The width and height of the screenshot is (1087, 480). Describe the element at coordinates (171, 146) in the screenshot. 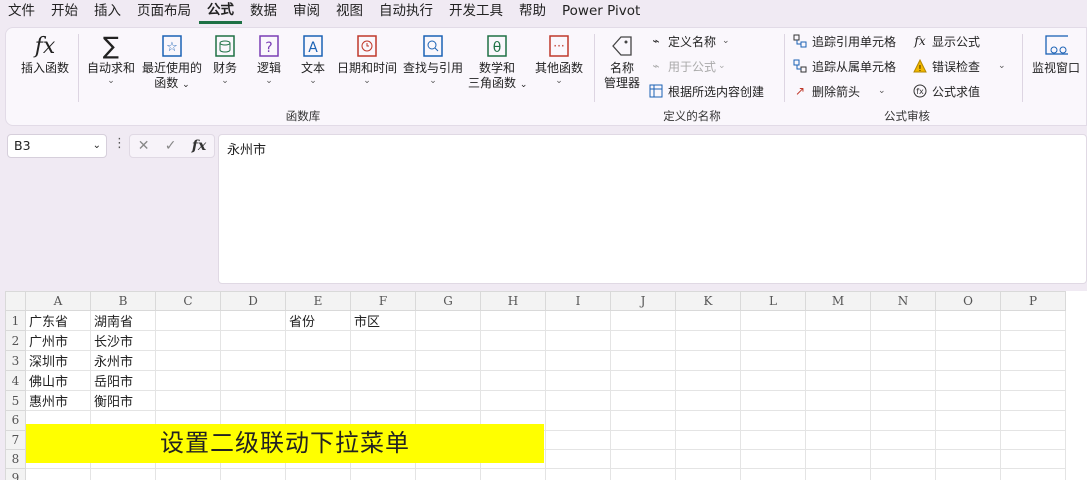

I see `confirm-icon: ✓` at that location.